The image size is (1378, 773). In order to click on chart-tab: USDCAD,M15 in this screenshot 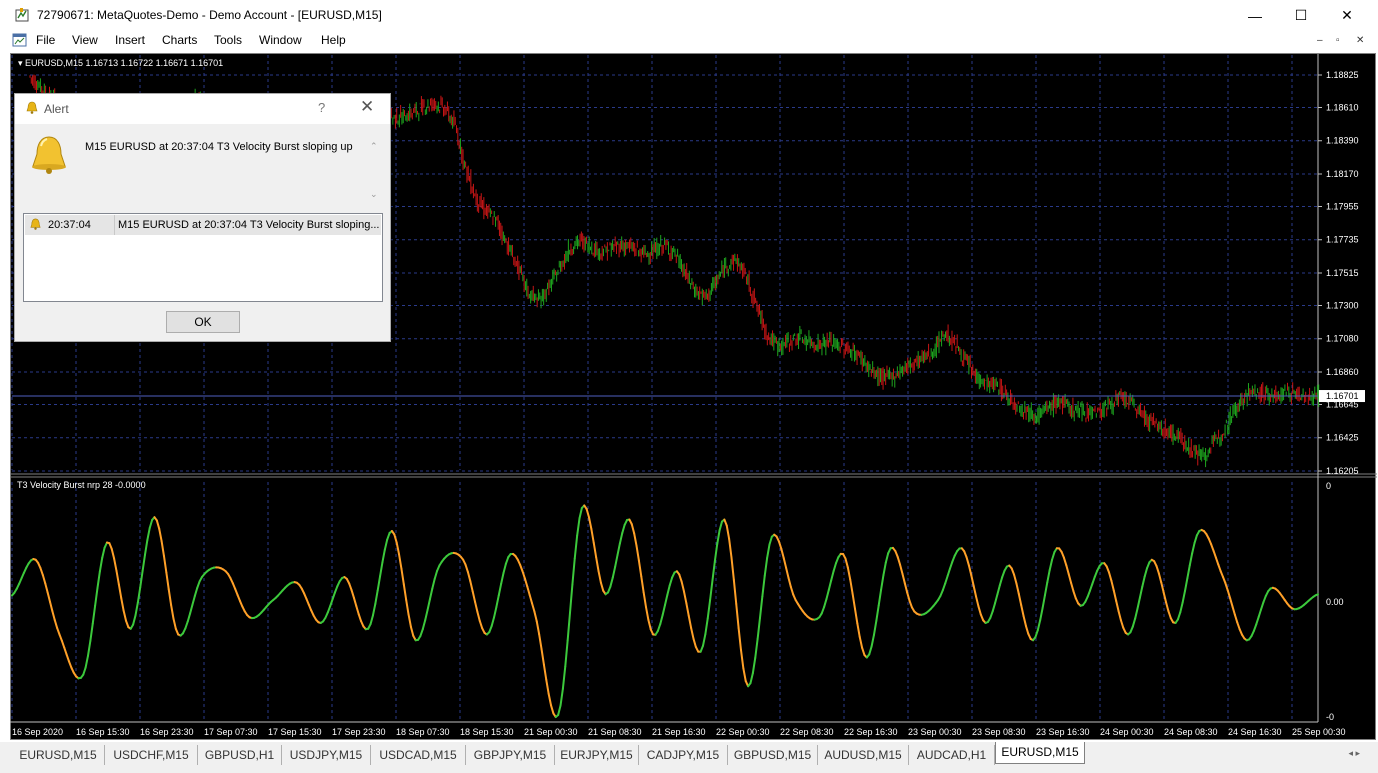, I will do `click(418, 755)`.